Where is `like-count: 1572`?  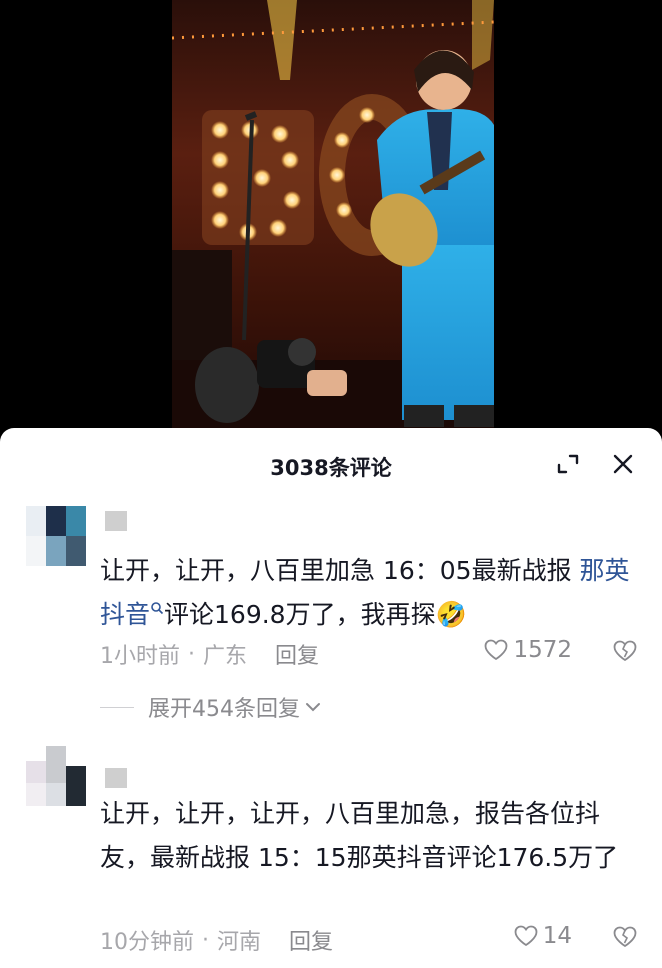
like-count: 1572 is located at coordinates (542, 650).